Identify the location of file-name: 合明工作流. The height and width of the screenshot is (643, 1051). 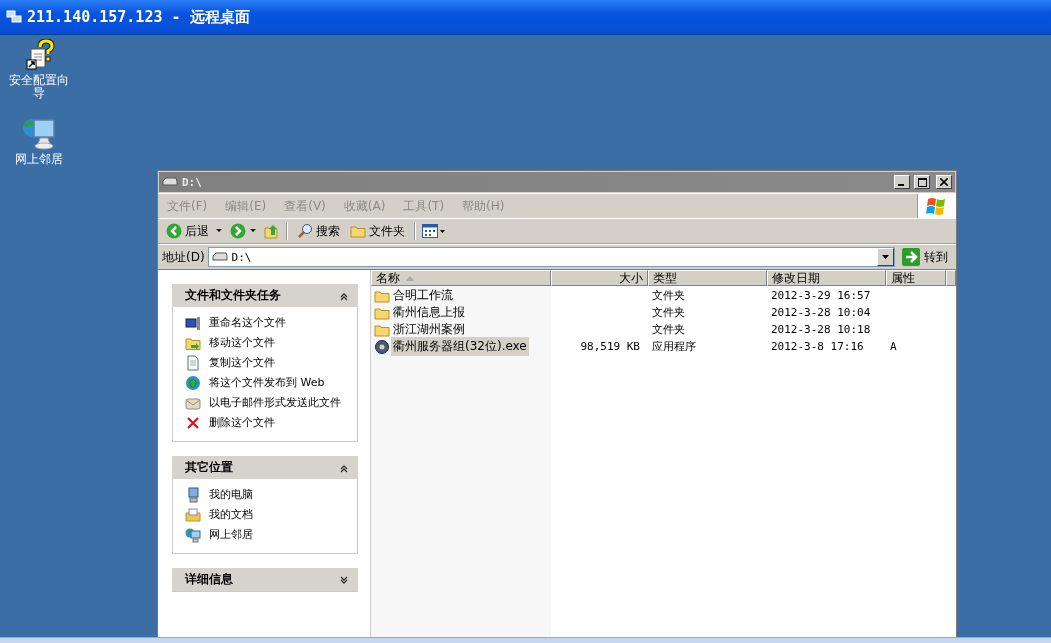
(423, 295).